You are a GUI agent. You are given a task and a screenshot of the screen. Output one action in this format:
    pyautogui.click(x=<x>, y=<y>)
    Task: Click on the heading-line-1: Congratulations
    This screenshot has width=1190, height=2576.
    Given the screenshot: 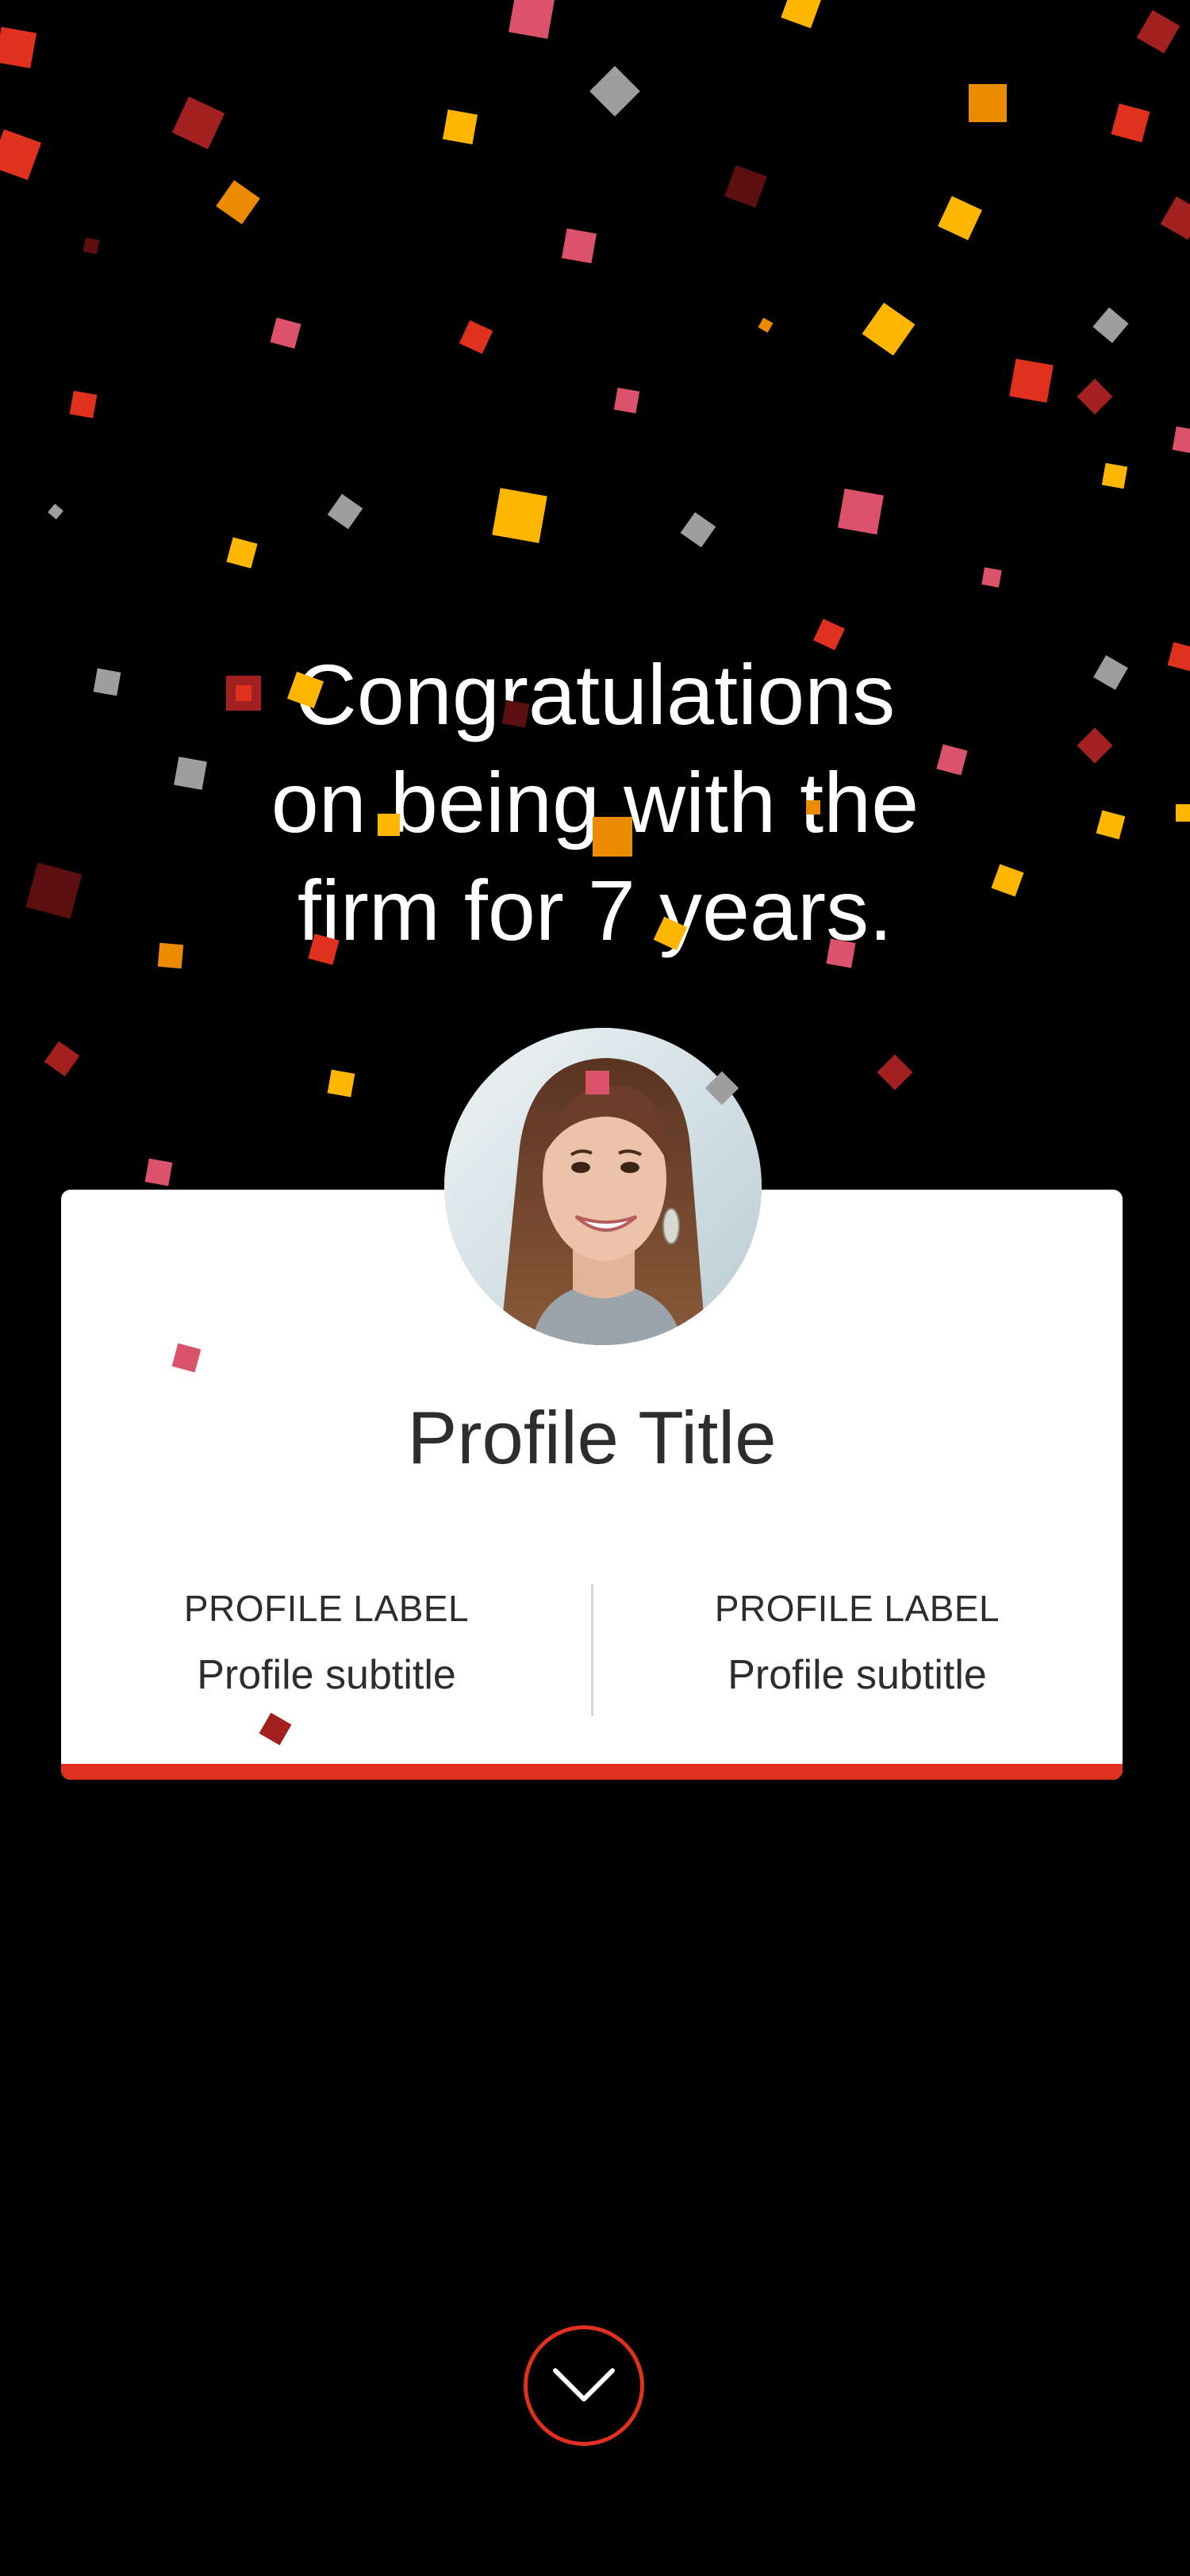 What is the action you would take?
    pyautogui.click(x=595, y=694)
    